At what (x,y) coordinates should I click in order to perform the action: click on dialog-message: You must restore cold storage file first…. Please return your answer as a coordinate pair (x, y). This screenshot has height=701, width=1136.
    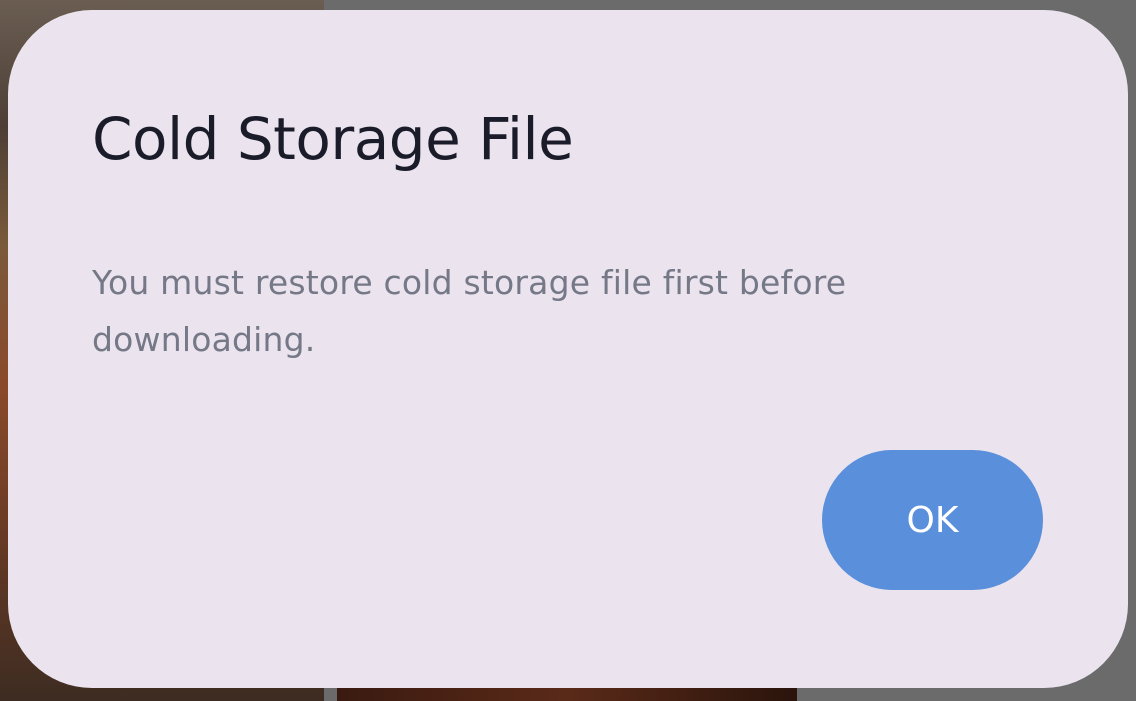
    Looking at the image, I should click on (469, 311).